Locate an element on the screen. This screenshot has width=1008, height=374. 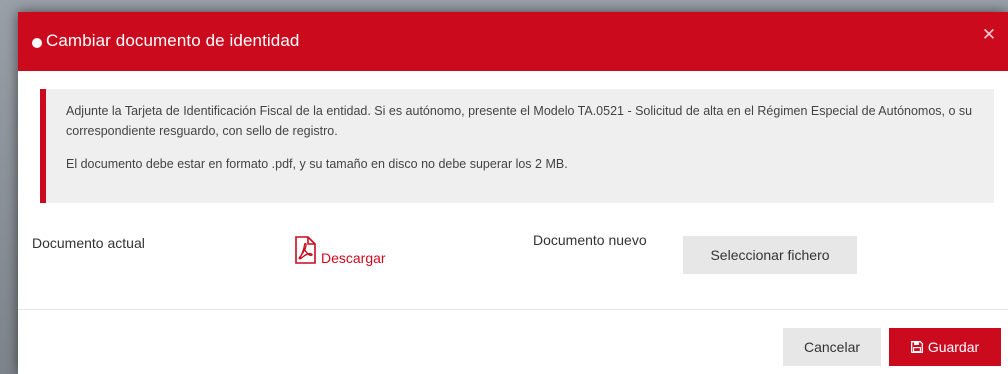
download-link: Descargar is located at coordinates (353, 258).